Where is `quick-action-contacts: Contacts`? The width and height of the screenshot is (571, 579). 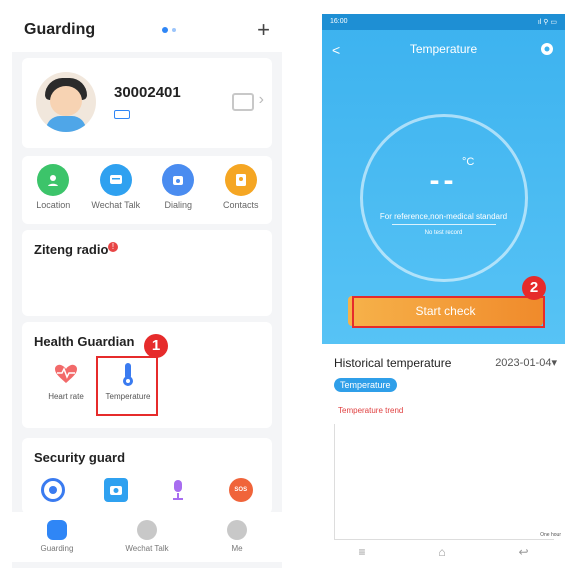
quick-action-contacts: Contacts is located at coordinates (241, 194).